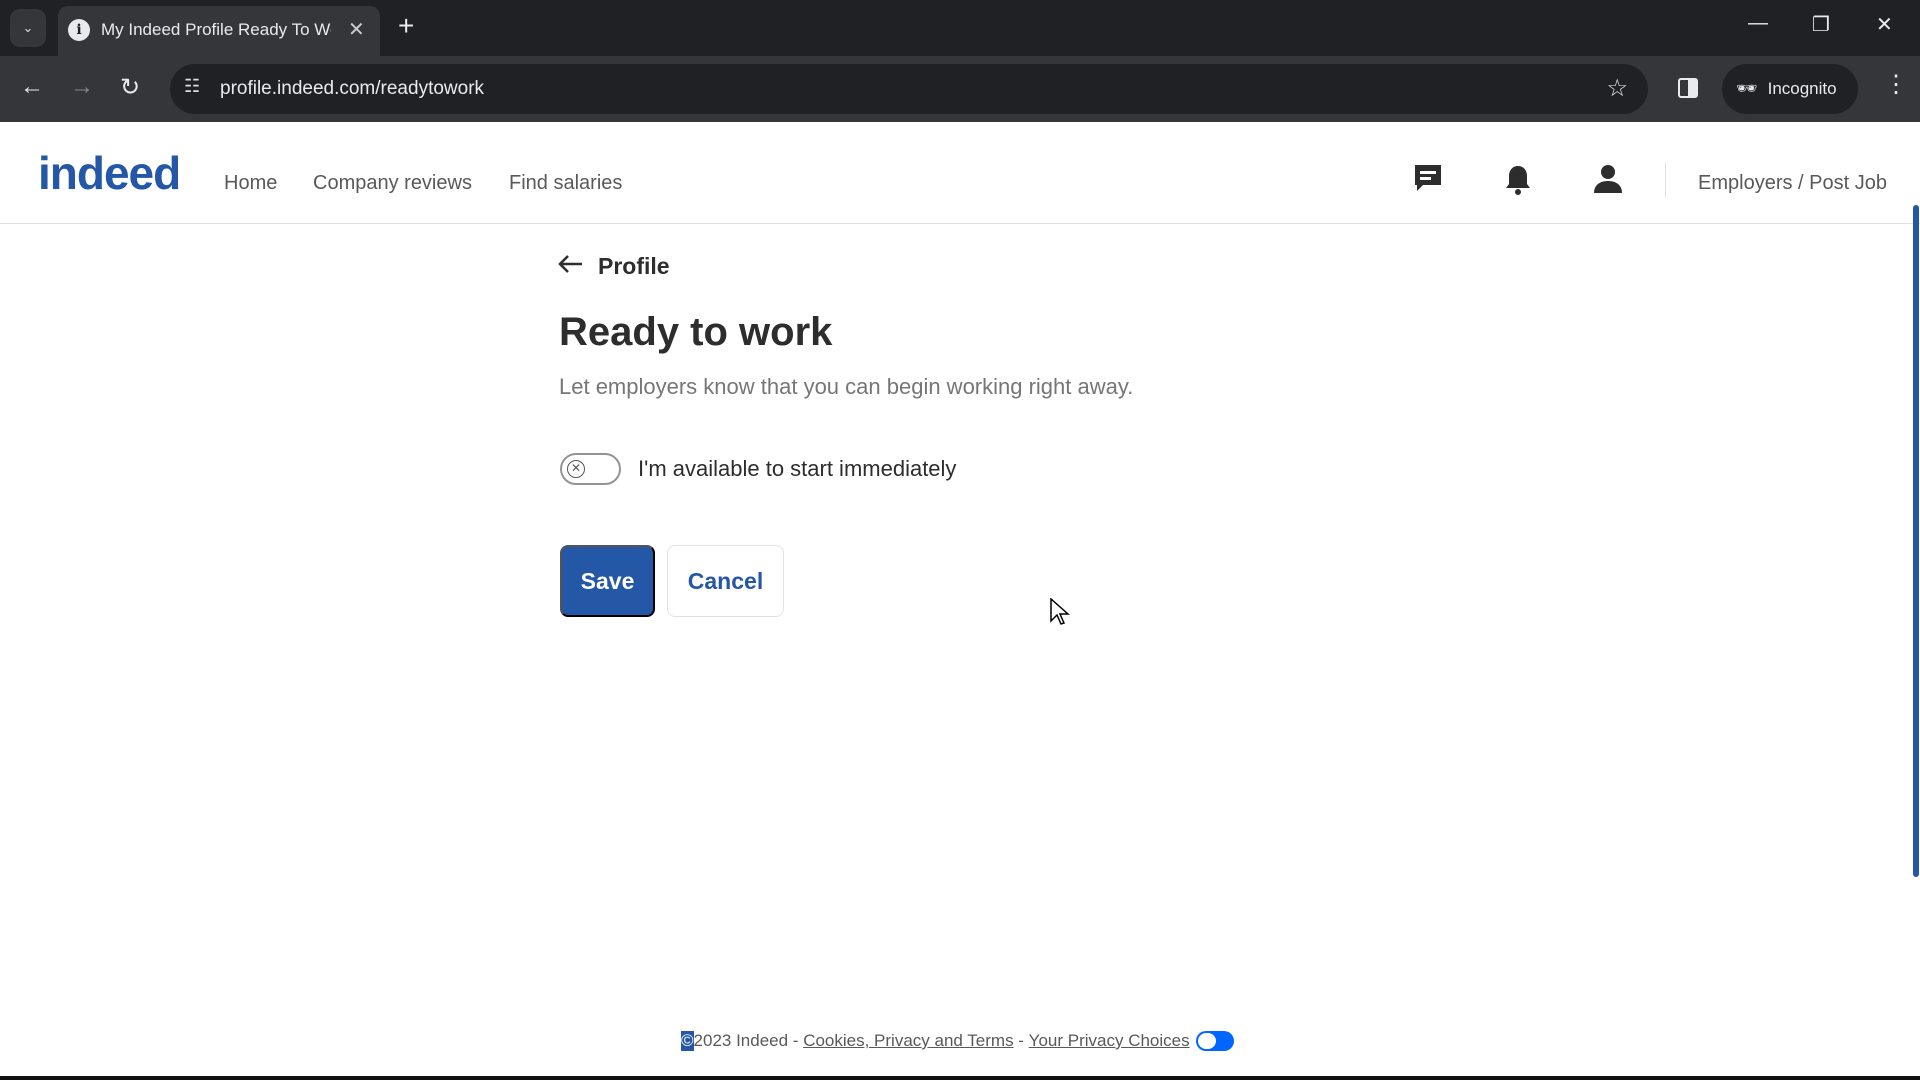 The width and height of the screenshot is (1920, 1080). Describe the element at coordinates (1802, 88) in the screenshot. I see `incognito-label: Incognito` at that location.